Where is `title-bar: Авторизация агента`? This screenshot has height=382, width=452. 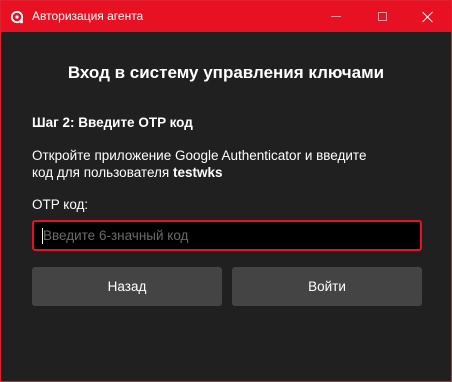 title-bar: Авторизация агента is located at coordinates (226, 16).